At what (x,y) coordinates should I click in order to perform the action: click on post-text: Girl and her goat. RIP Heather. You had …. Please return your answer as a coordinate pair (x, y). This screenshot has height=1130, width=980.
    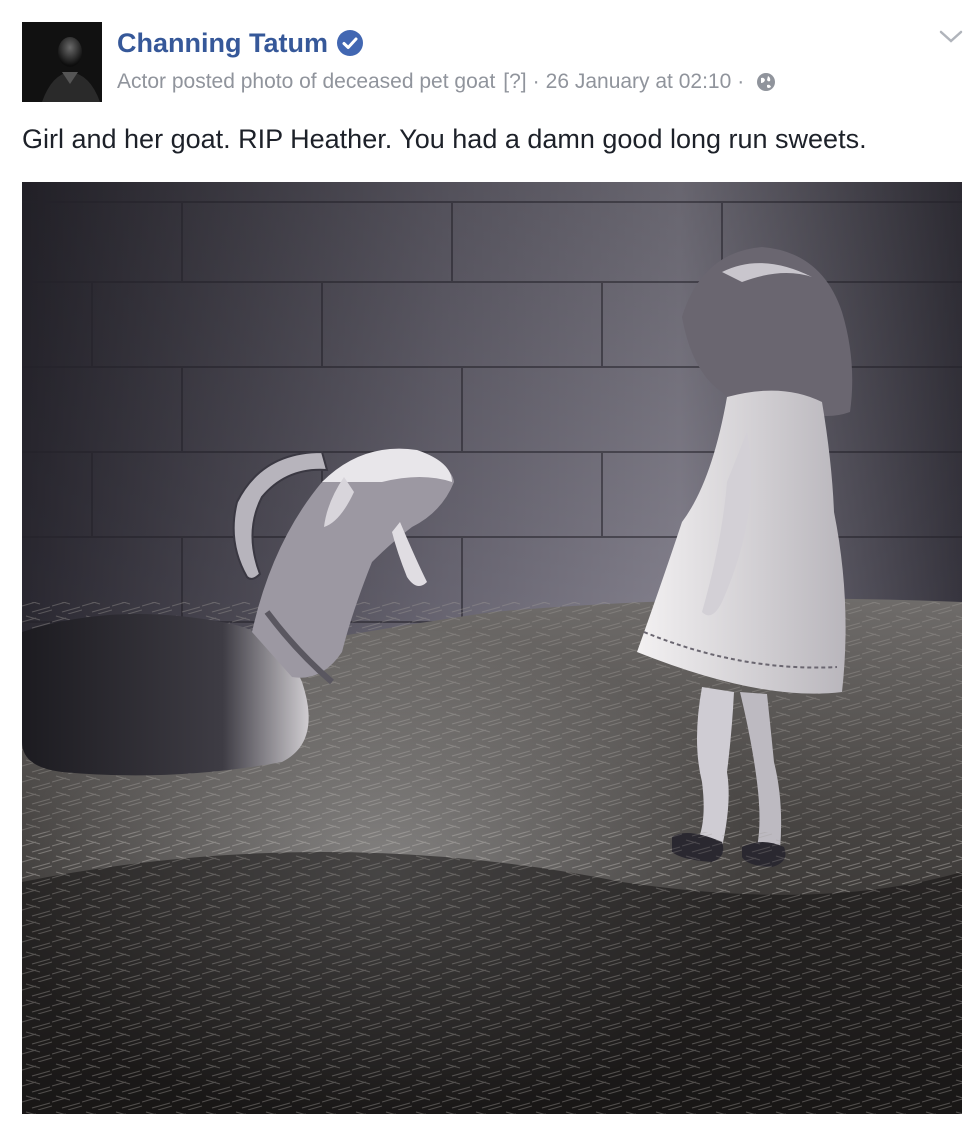
    Looking at the image, I should click on (444, 139).